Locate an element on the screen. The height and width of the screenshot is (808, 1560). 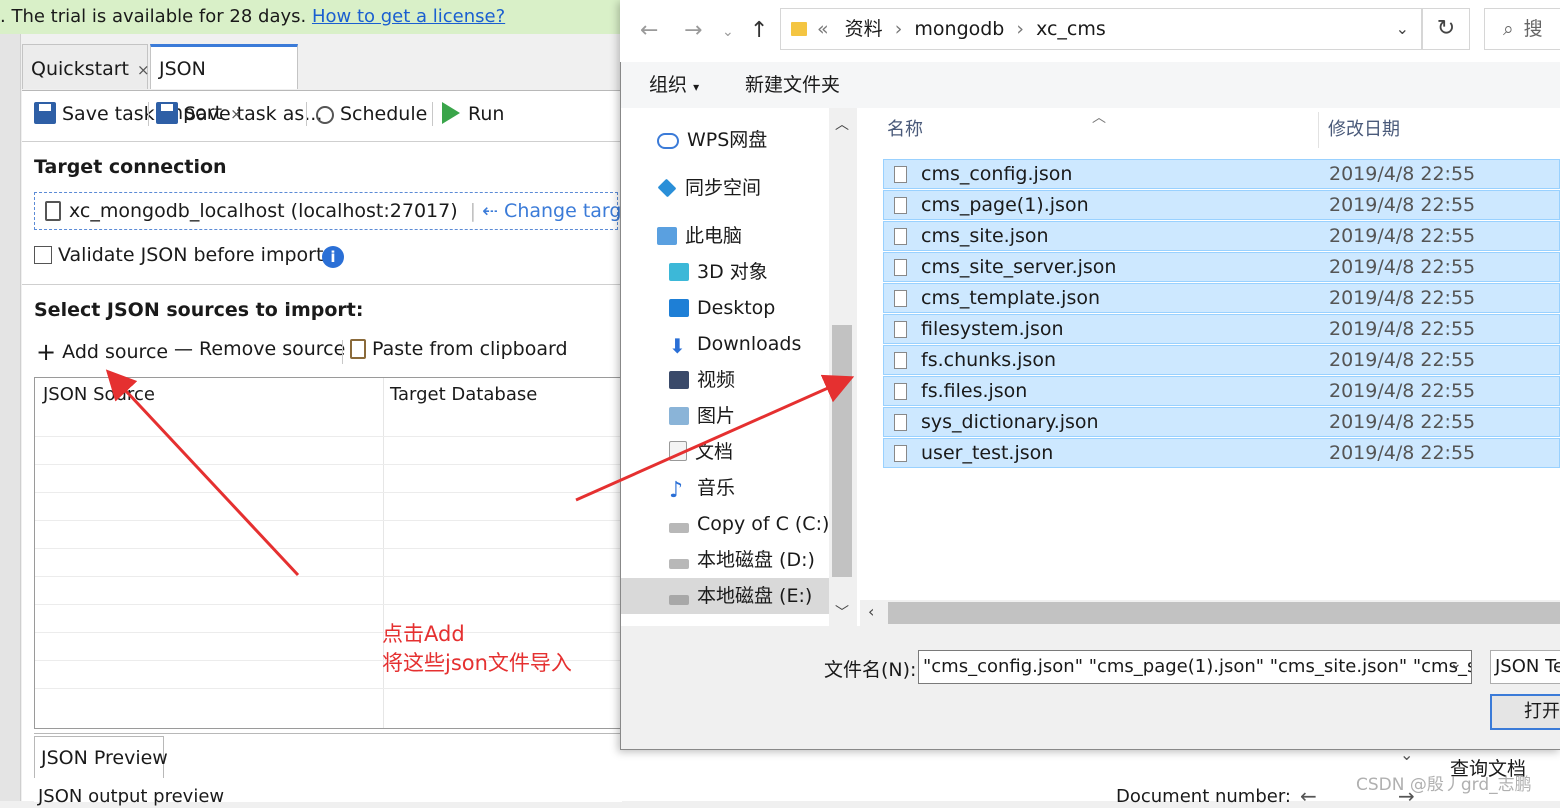
paste-clipboard-button: Paste from clipboard is located at coordinates (459, 349).